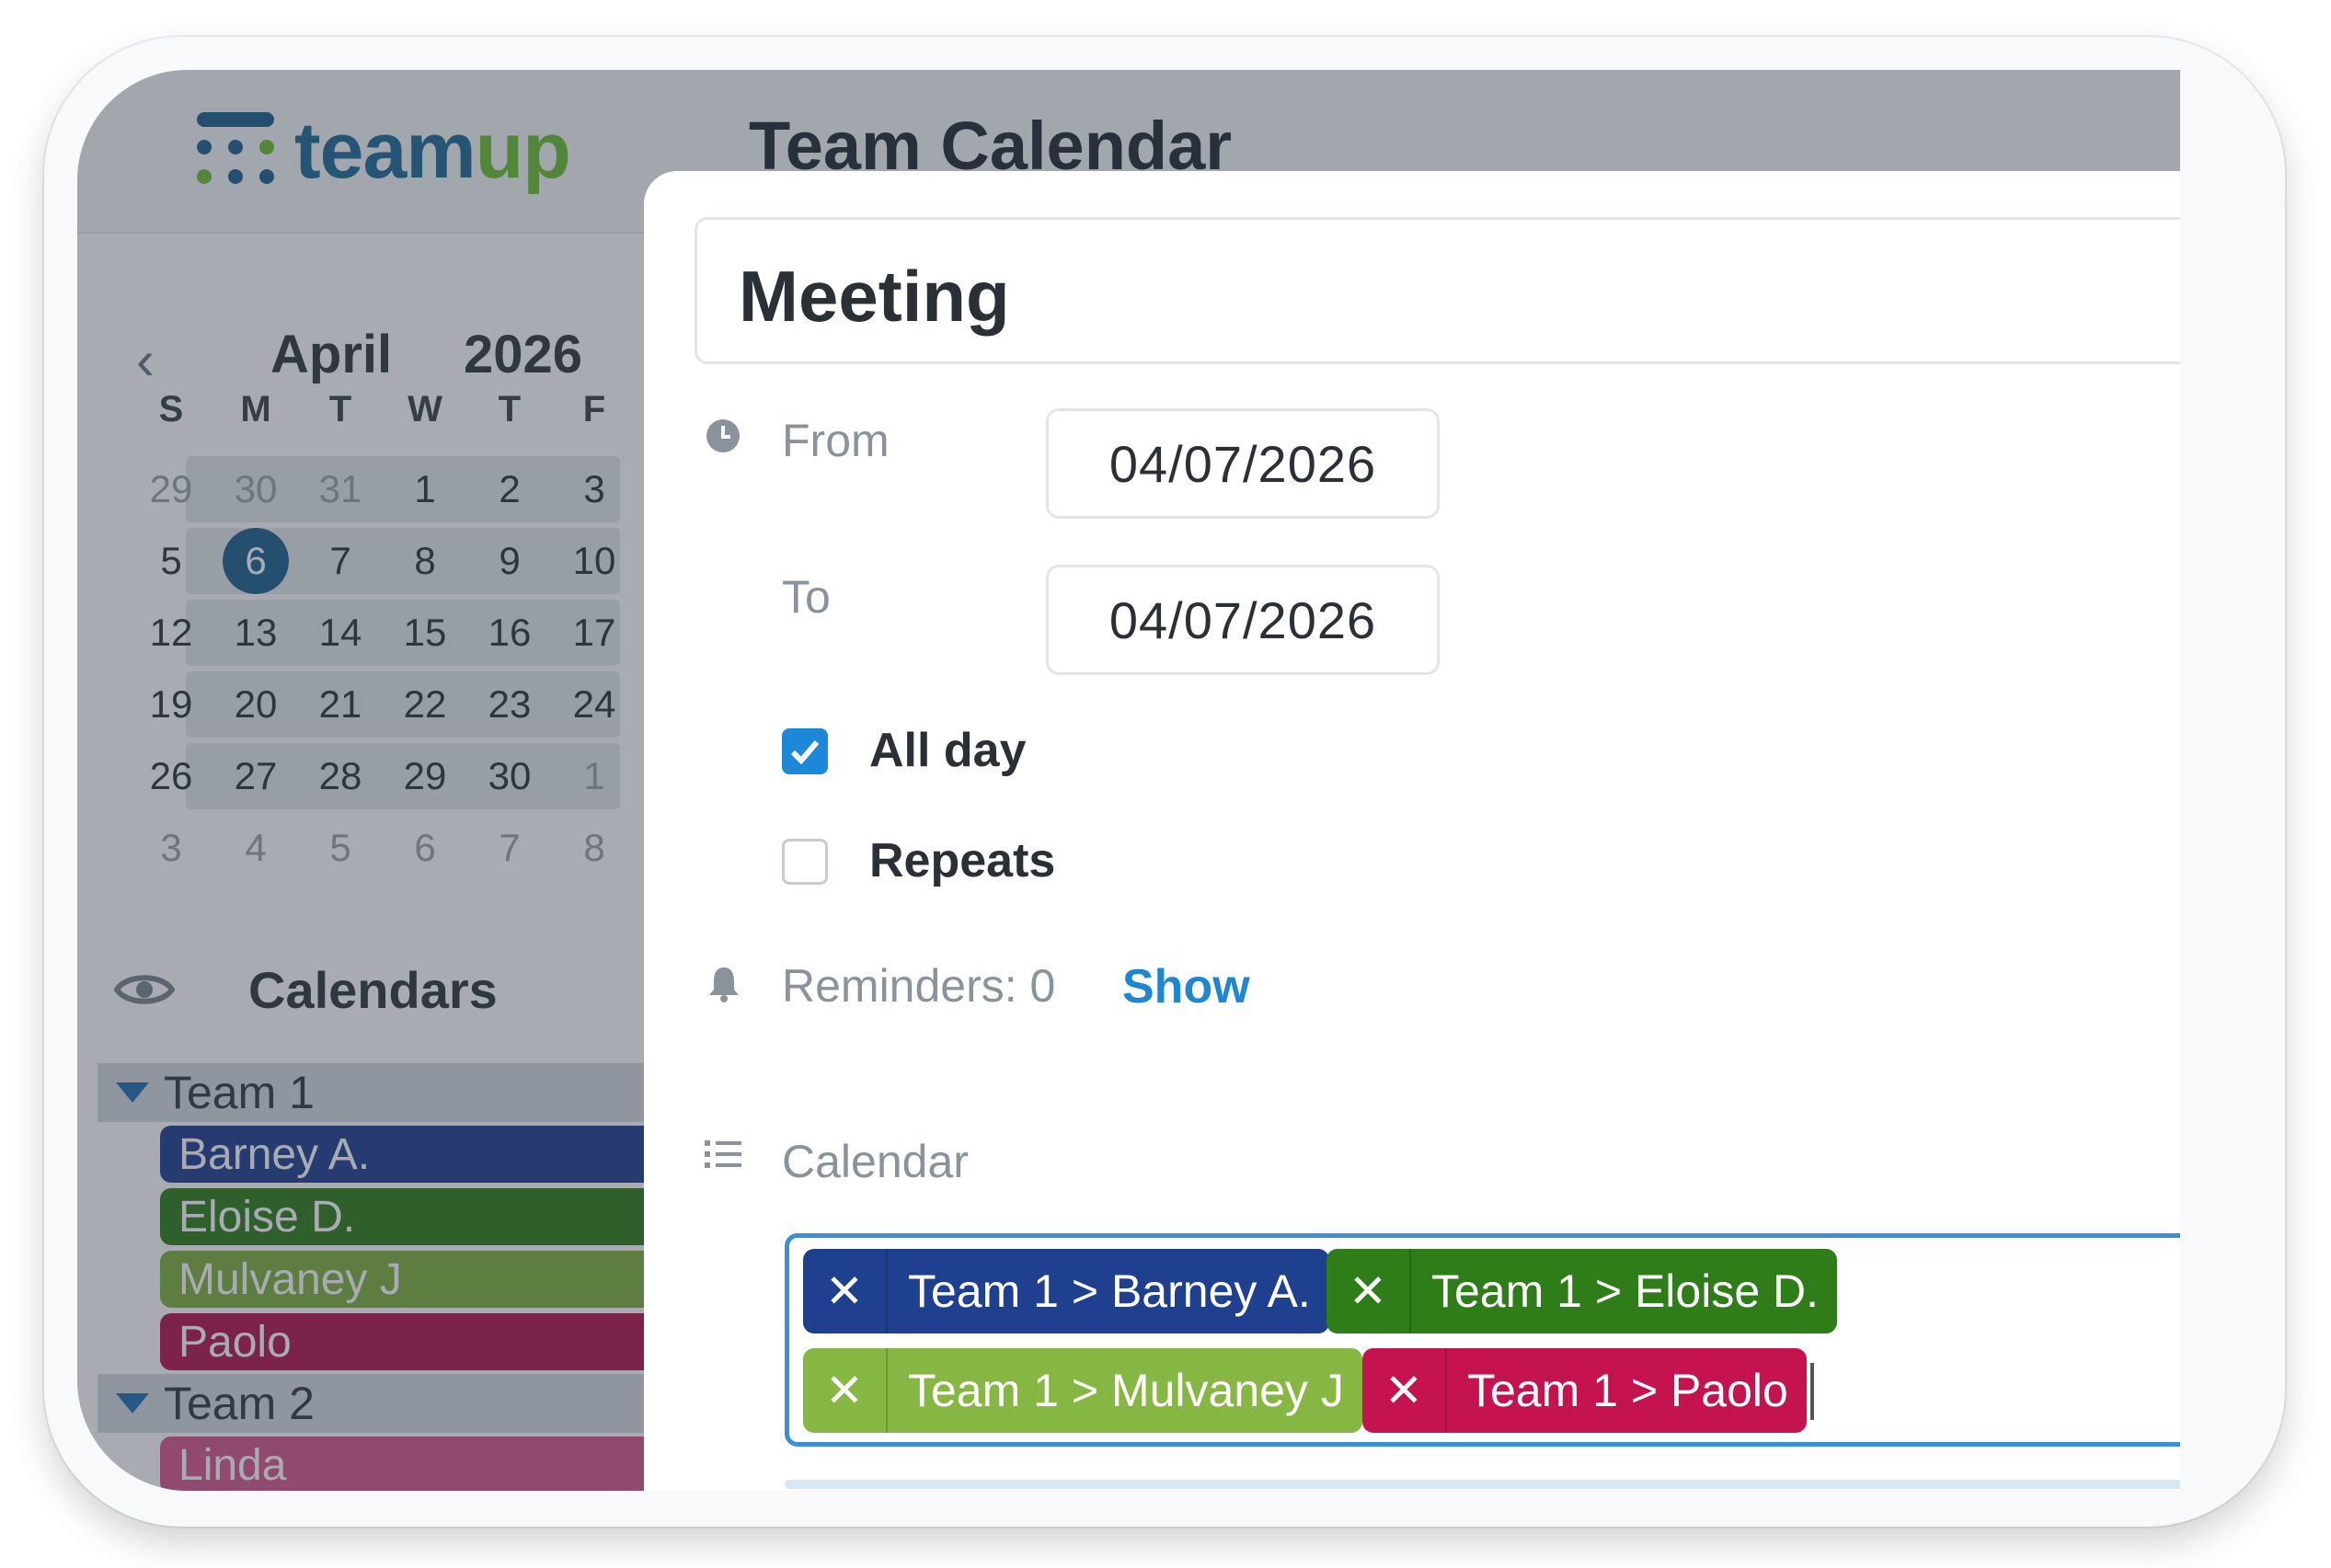  What do you see at coordinates (806, 597) in the screenshot?
I see `to-label: To` at bounding box center [806, 597].